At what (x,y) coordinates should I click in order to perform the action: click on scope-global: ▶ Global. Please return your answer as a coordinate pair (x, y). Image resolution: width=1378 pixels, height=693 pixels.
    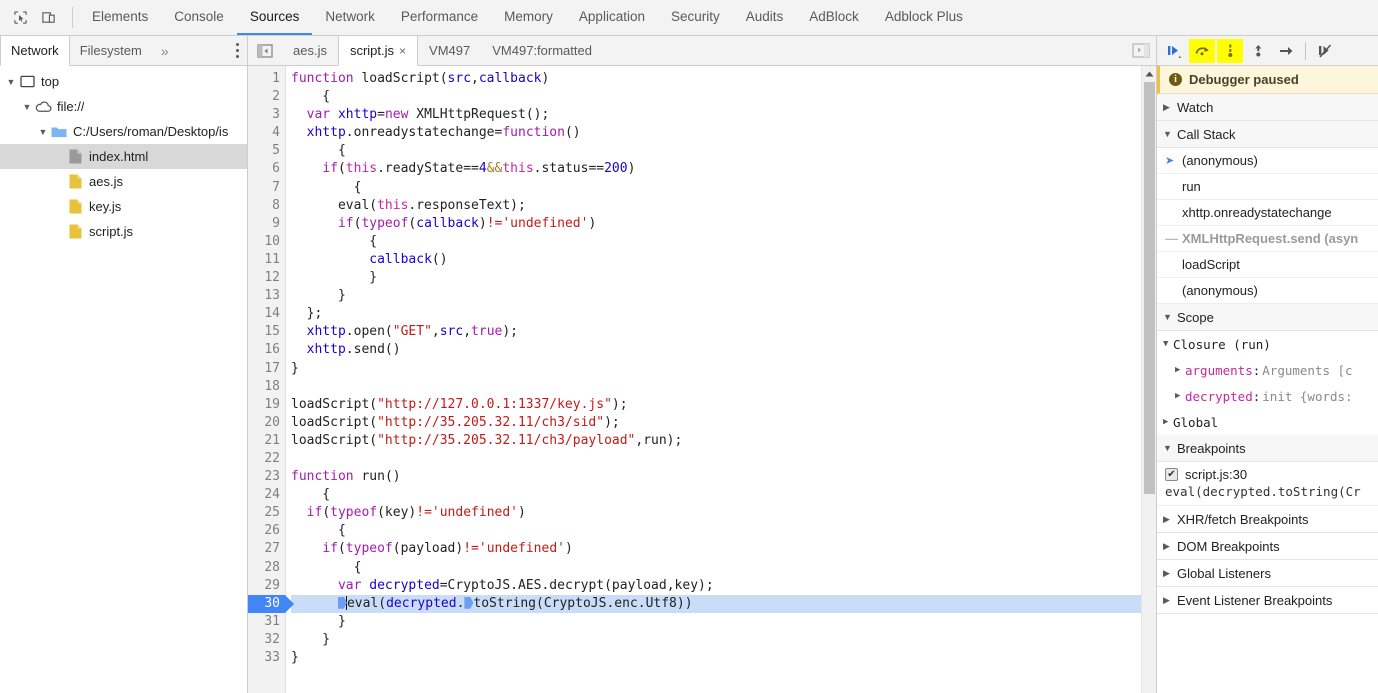
    Looking at the image, I should click on (1267, 422).